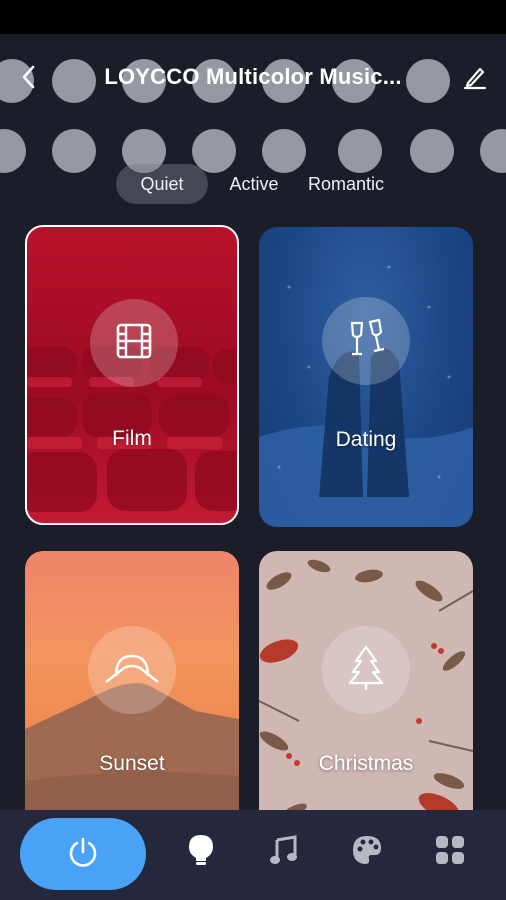 The width and height of the screenshot is (506, 900). I want to click on pencil-icon, so click(475, 79).